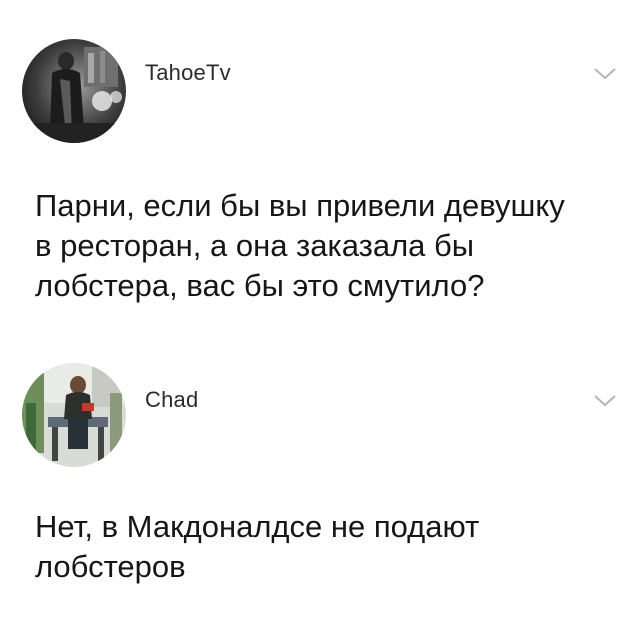  What do you see at coordinates (257, 546) in the screenshot?
I see `post-text: Нет, в Макдоналдсе не подают лобстеров` at bounding box center [257, 546].